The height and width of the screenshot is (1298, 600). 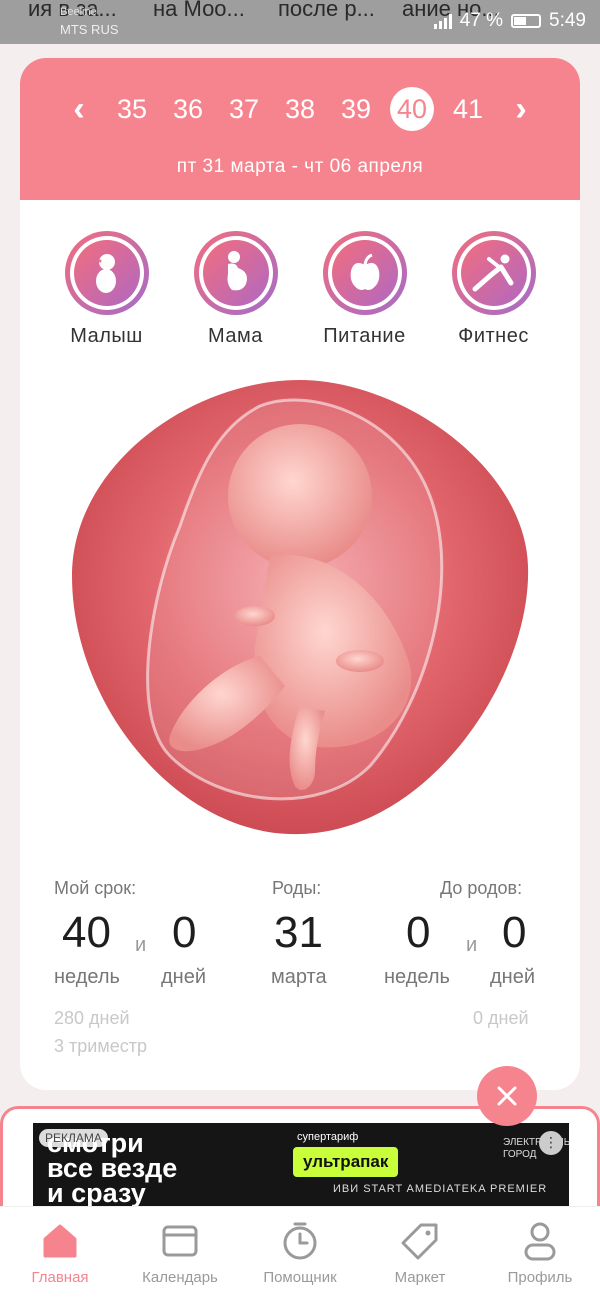 What do you see at coordinates (526, 21) in the screenshot?
I see `battery-icon` at bounding box center [526, 21].